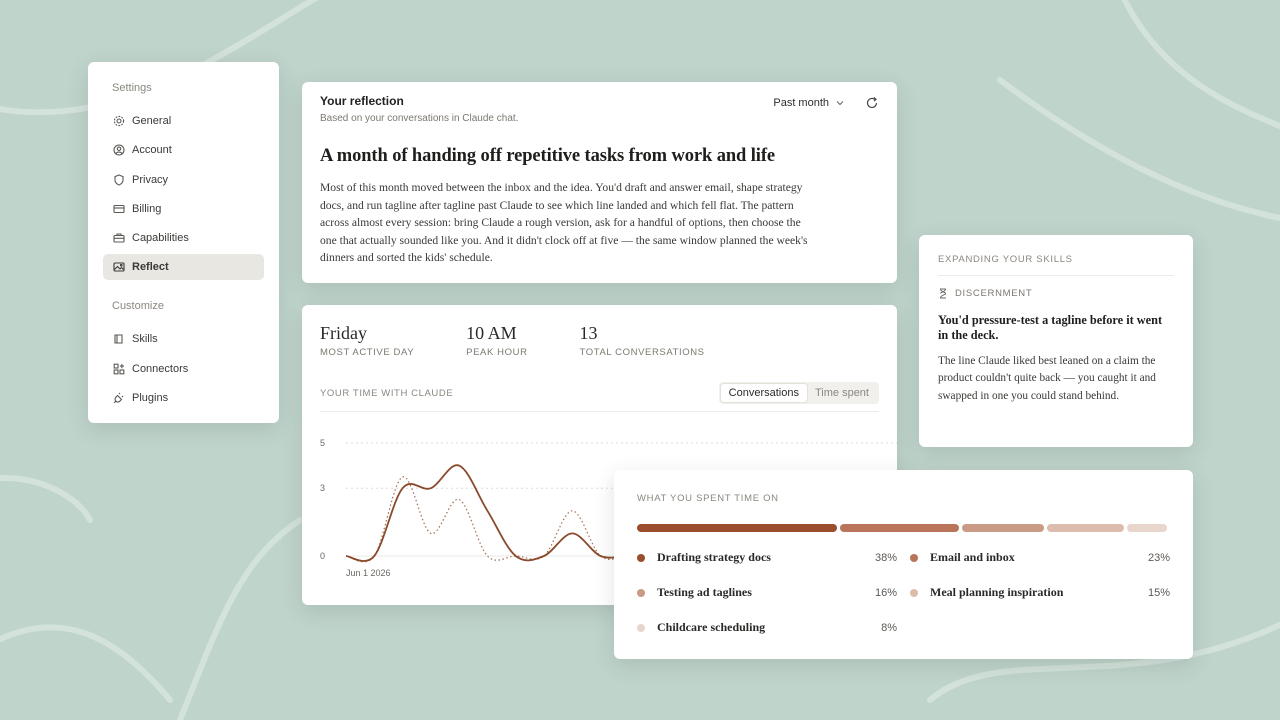  Describe the element at coordinates (1056, 265) in the screenshot. I see `skills-title: EXPANDING YOUR SKILLS` at that location.